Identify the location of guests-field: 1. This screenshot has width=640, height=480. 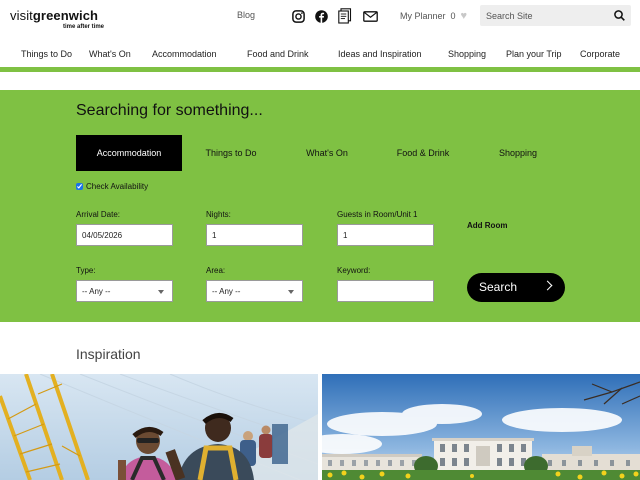
(385, 235).